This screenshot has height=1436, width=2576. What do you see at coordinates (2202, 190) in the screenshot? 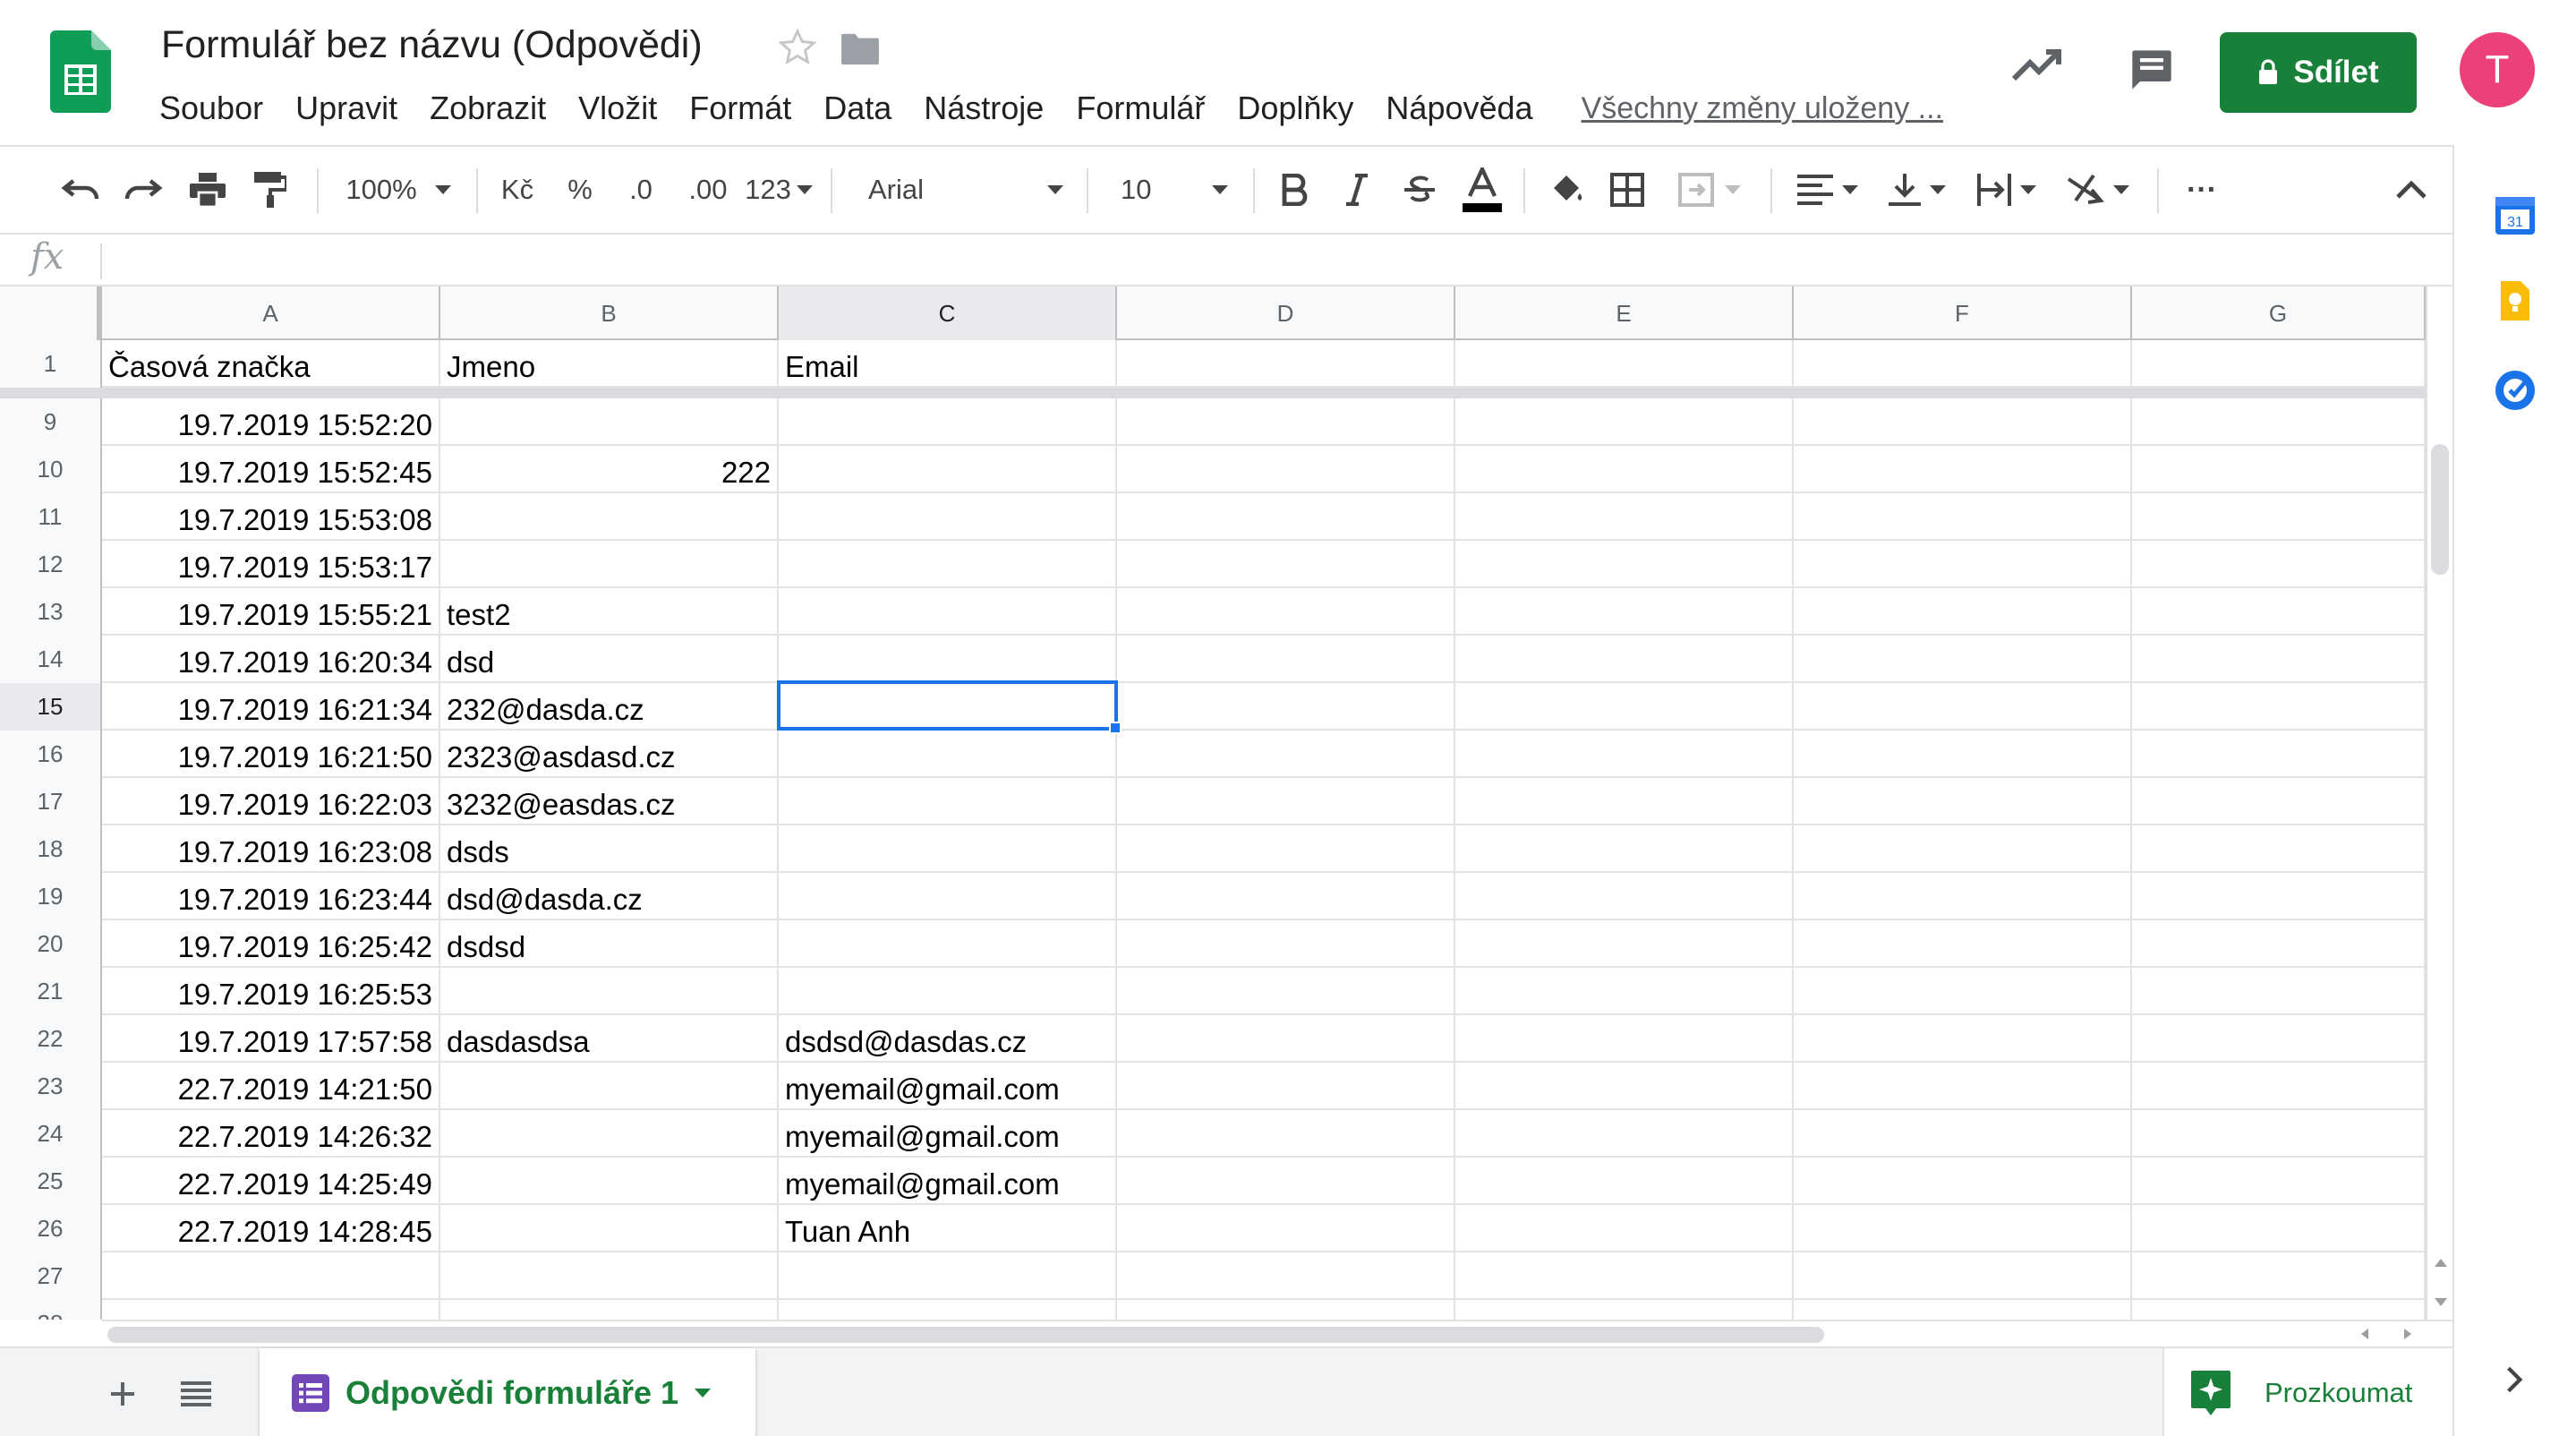
I see `more-options-button: ···` at bounding box center [2202, 190].